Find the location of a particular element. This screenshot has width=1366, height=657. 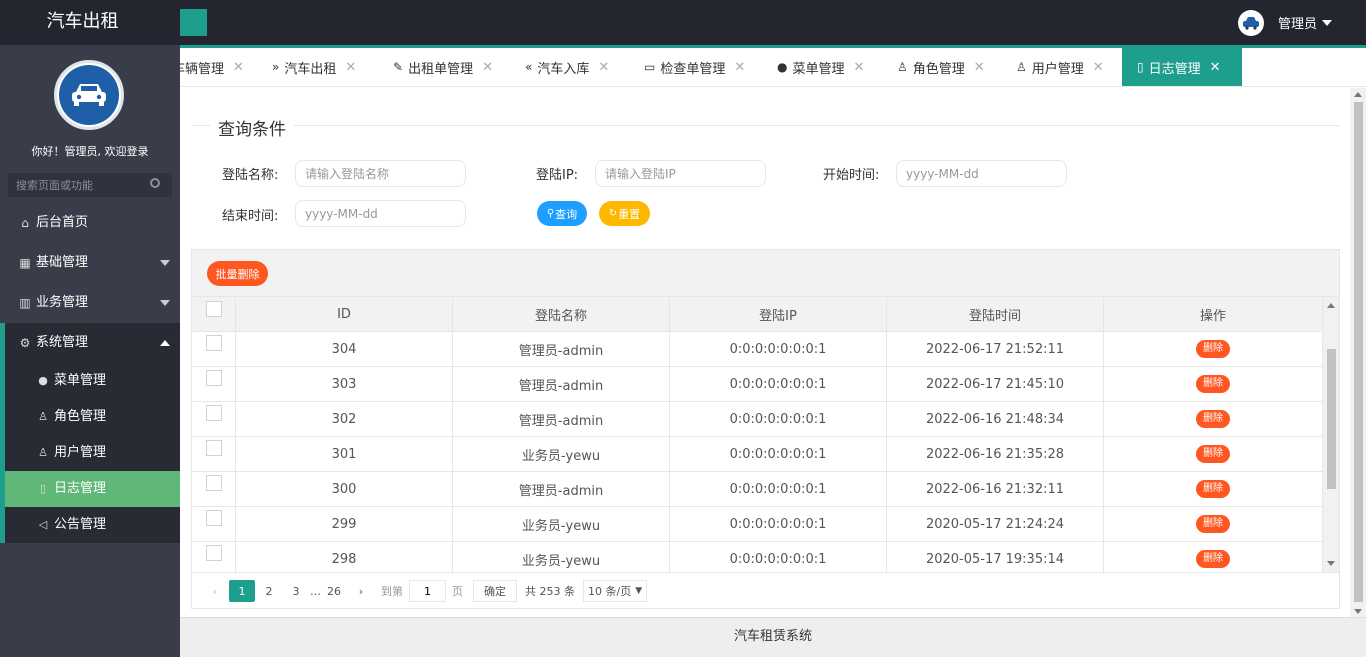

goto-page-input is located at coordinates (427, 591).